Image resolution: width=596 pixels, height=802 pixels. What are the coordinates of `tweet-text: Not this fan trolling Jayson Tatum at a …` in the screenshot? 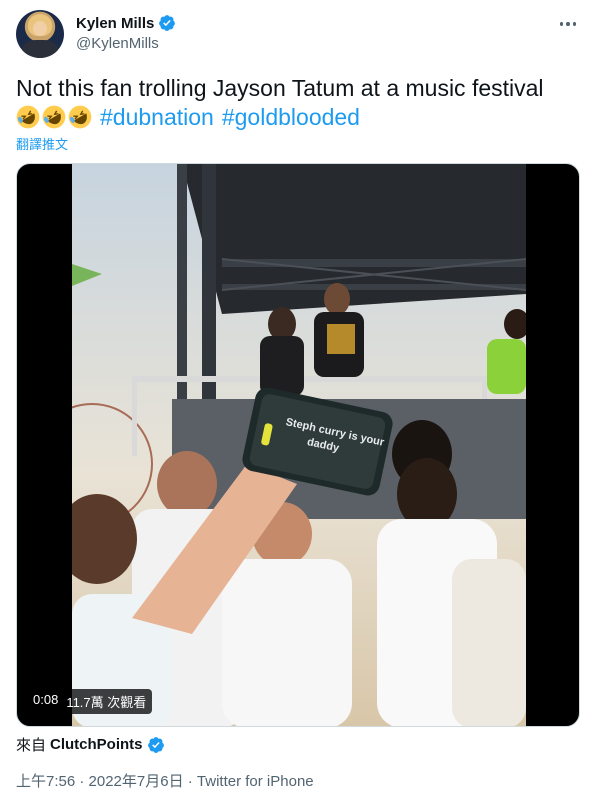 It's located at (280, 88).